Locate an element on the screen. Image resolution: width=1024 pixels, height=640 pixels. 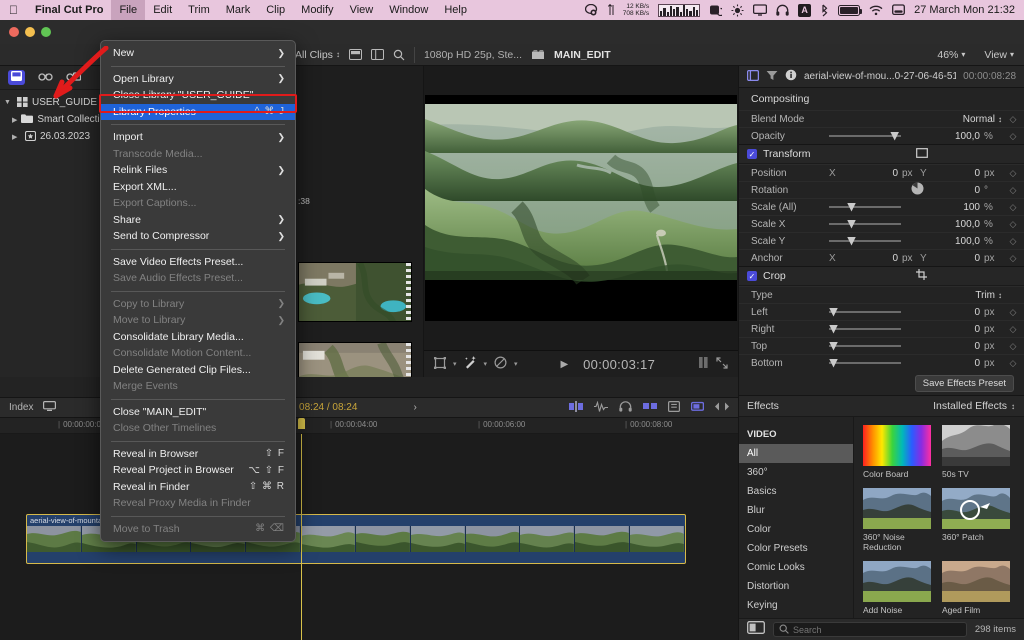
effects-category-comic-looks: Comic Looks is located at coordinates (796, 567).